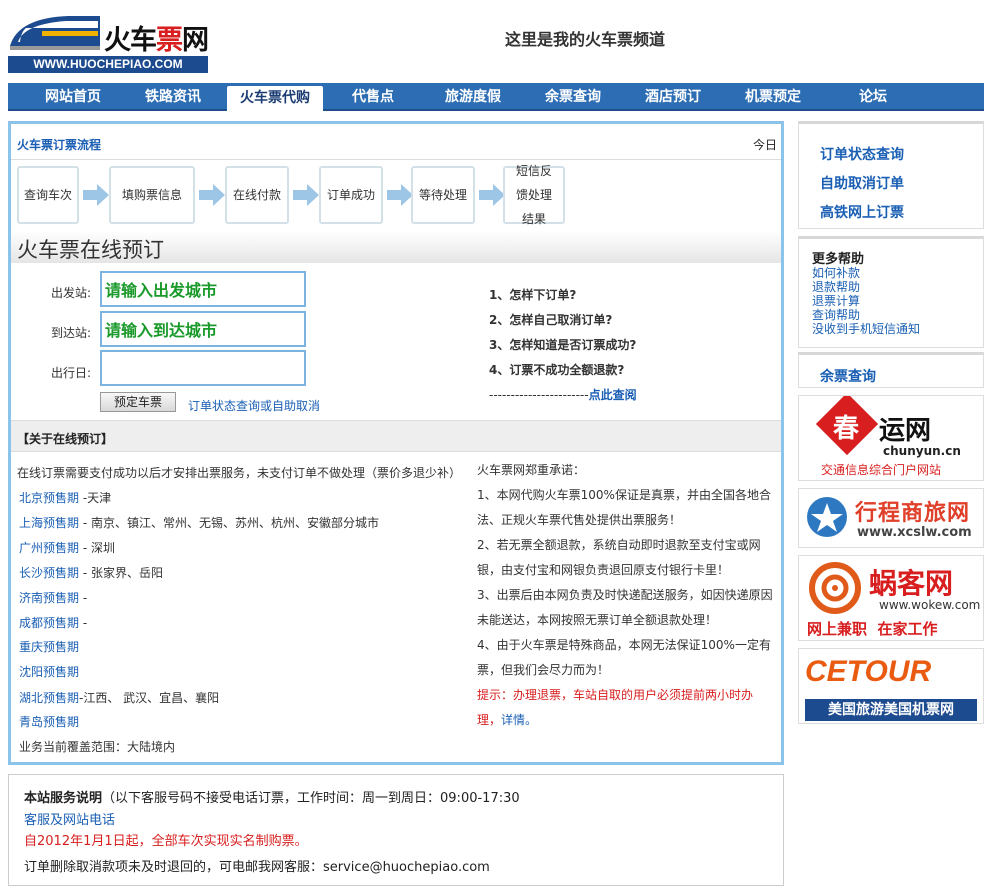 This screenshot has width=984, height=895. What do you see at coordinates (922, 451) in the screenshot?
I see `chunyun-domain: chunyun.cn` at bounding box center [922, 451].